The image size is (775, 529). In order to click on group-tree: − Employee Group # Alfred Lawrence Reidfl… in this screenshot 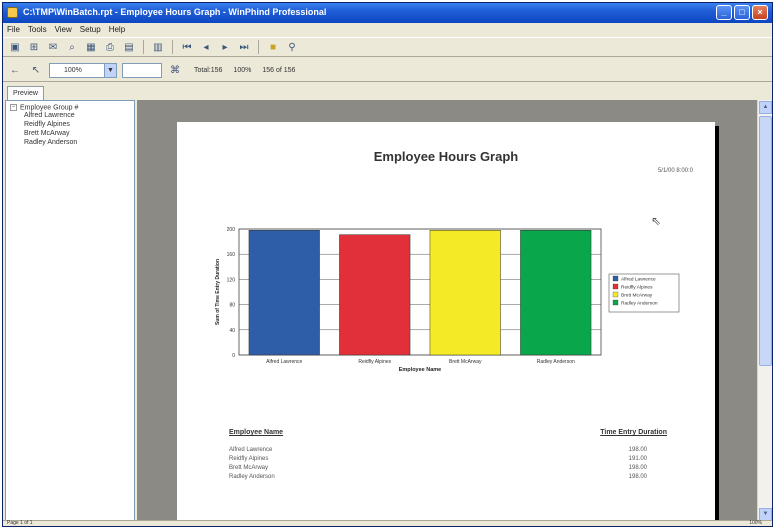, I will do `click(70, 311)`.